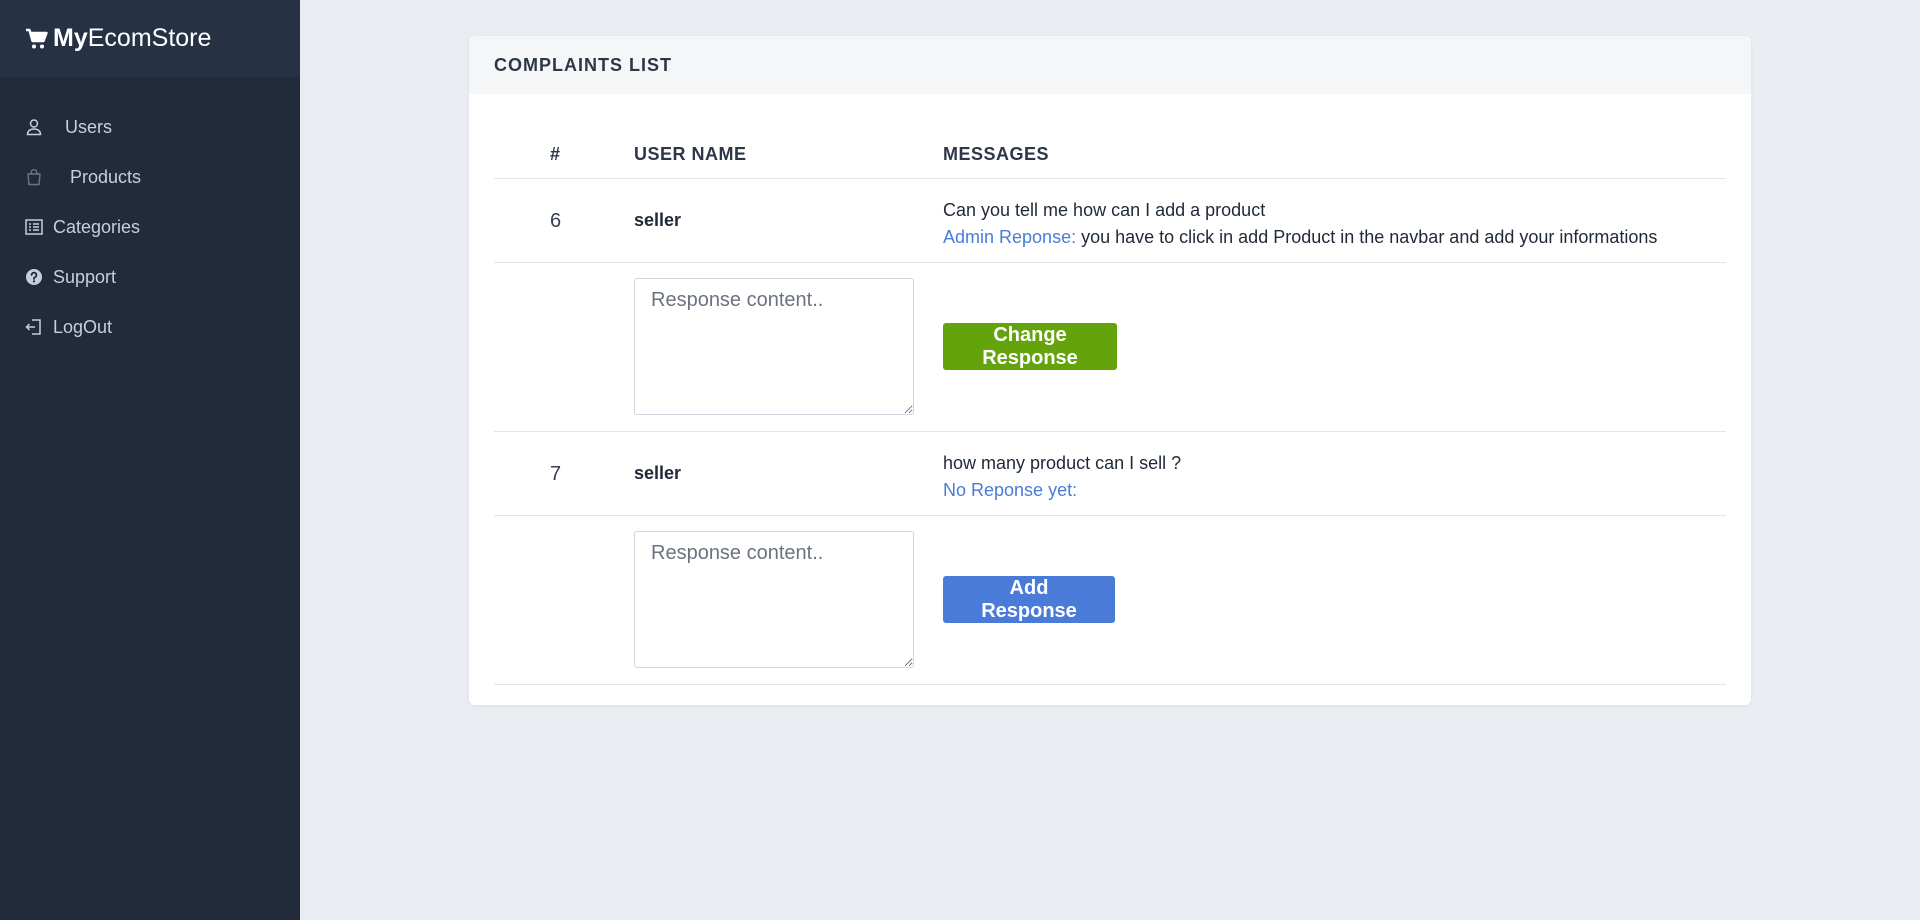  Describe the element at coordinates (1010, 237) in the screenshot. I see `response-label: Admin Reponse:` at that location.